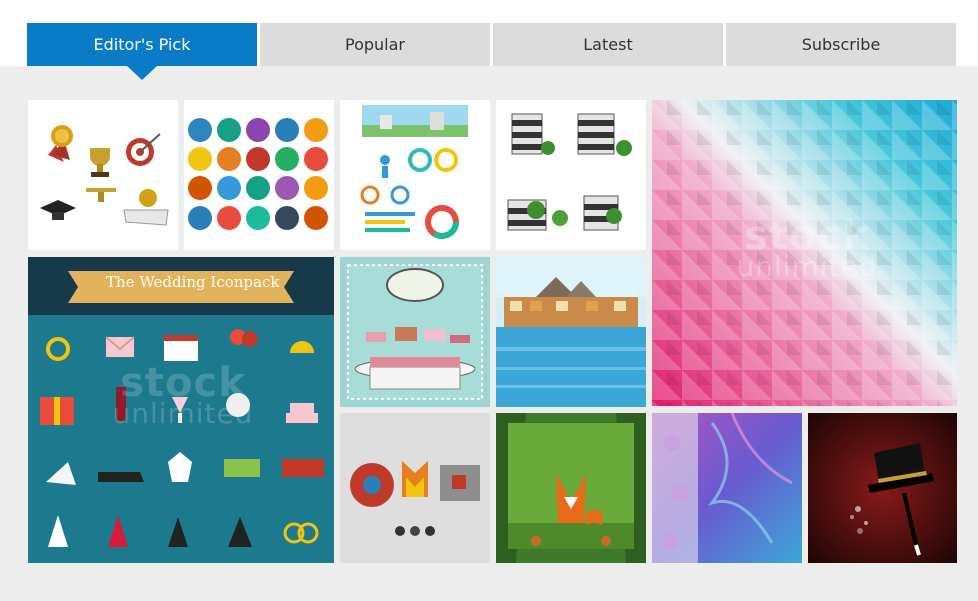  I want to click on tab-popular: Popular, so click(375, 44).